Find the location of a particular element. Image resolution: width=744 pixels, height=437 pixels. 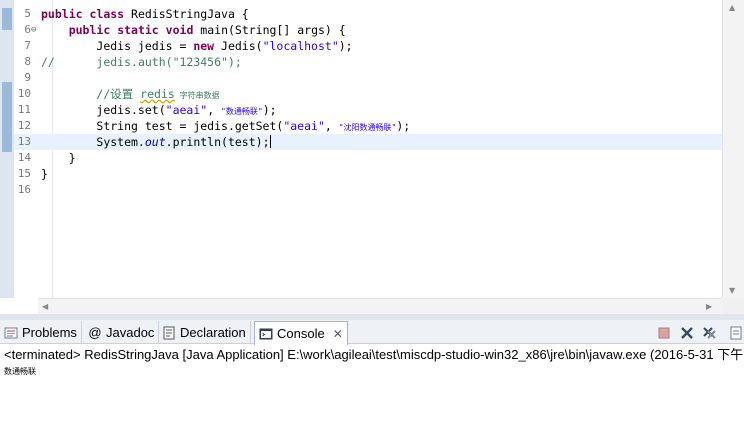

tab-label: Console is located at coordinates (301, 333).